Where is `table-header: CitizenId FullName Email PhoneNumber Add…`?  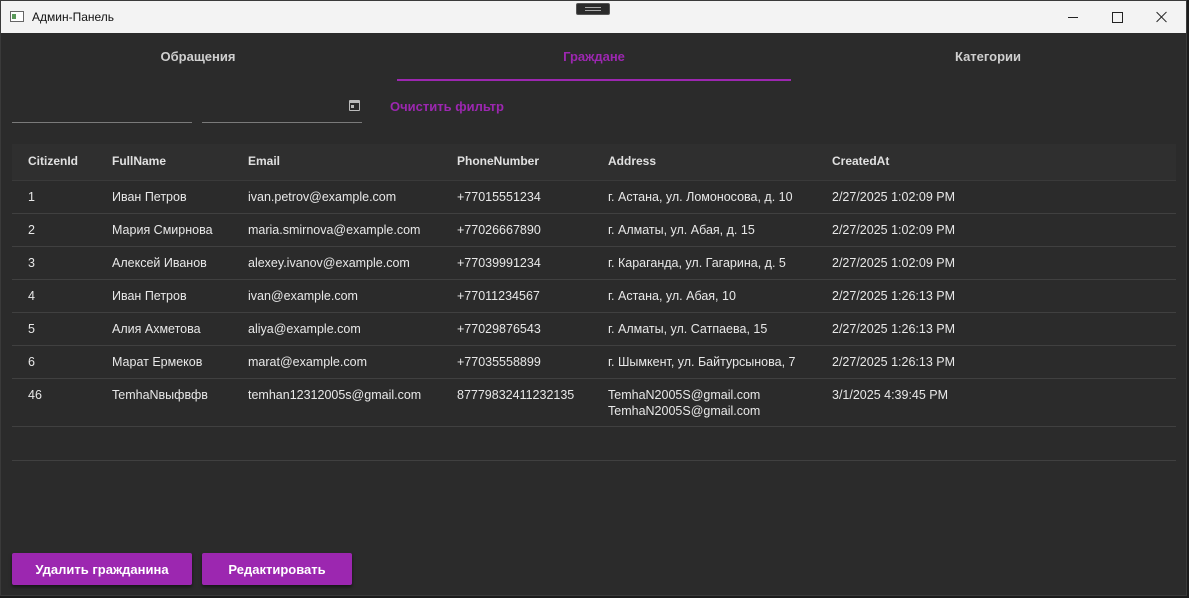
table-header: CitizenId FullName Email PhoneNumber Add… is located at coordinates (594, 162).